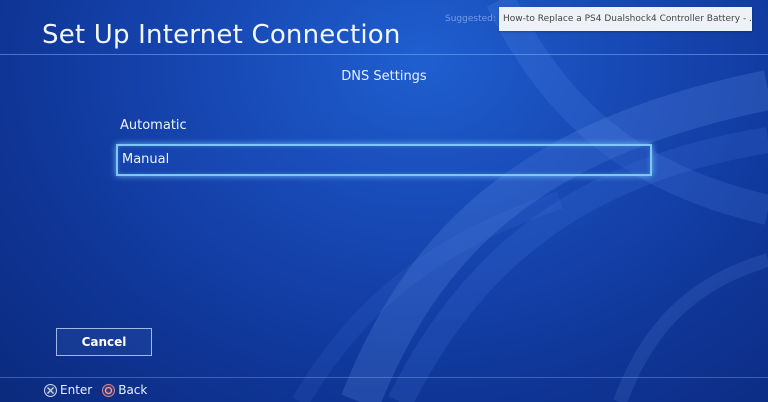 This screenshot has height=402, width=768. What do you see at coordinates (470, 19) in the screenshot?
I see `suggestion-prefix: Suggested:` at bounding box center [470, 19].